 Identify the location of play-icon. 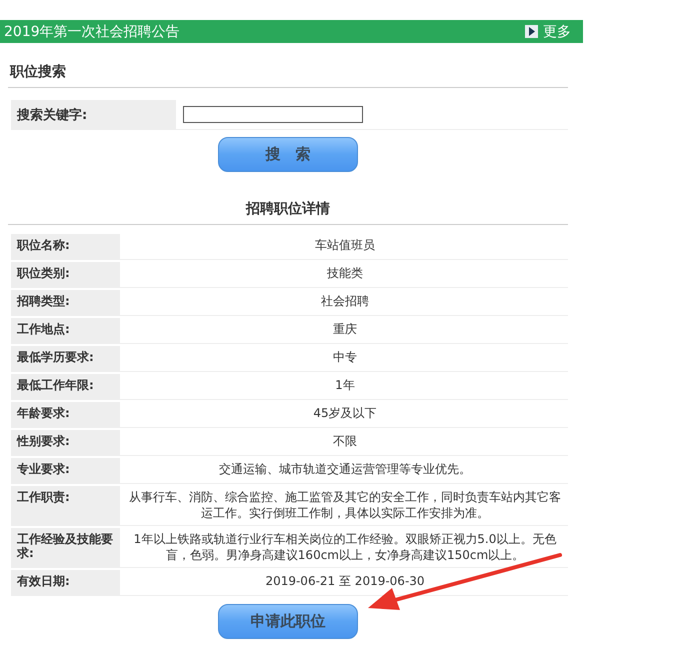
(531, 31).